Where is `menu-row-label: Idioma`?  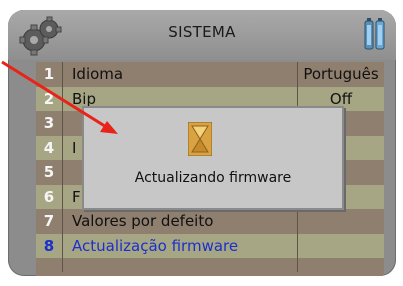 menu-row-label: Idioma is located at coordinates (98, 74).